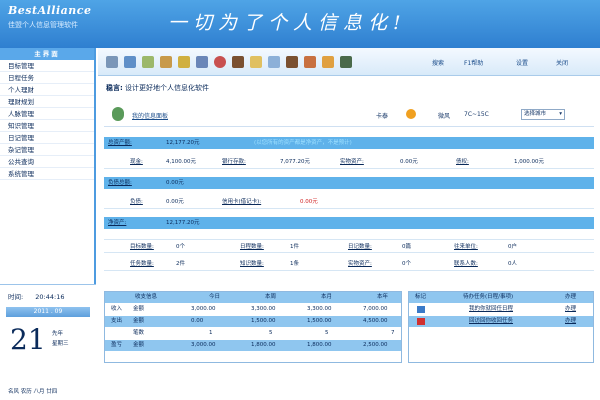 This screenshot has width=600, height=400. Describe the element at coordinates (47, 174) in the screenshot. I see `sidebar-item-system: 系统管理` at that location.